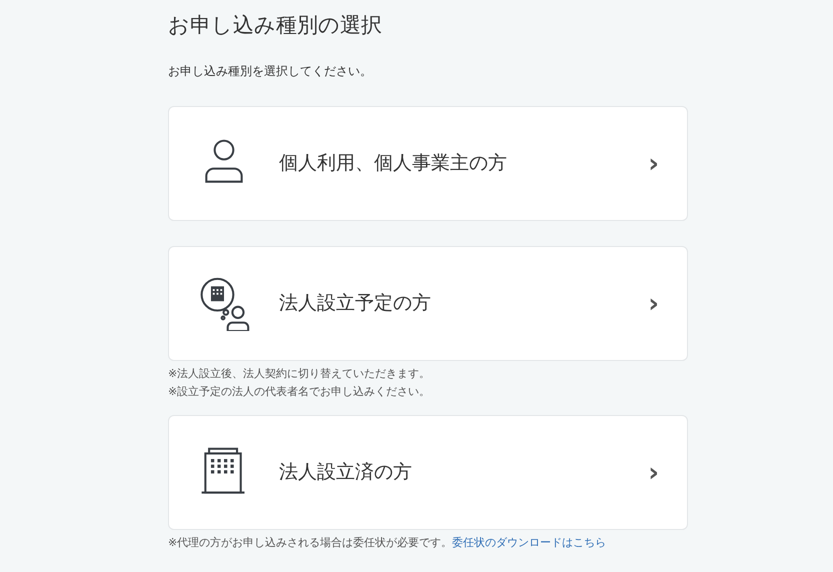 The image size is (833, 572). Describe the element at coordinates (428, 472) in the screenshot. I see `option-card: 法人設立済の方 ›` at that location.